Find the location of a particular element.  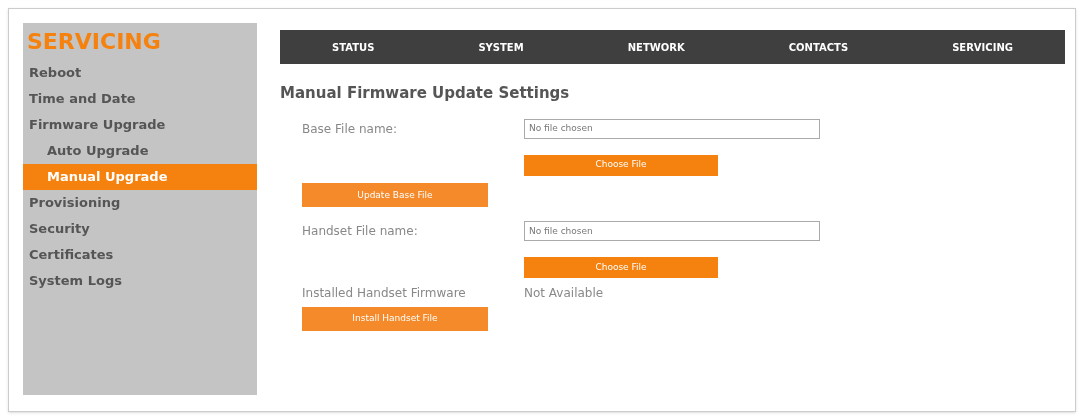

sidebar-item: Firmware Upgrade is located at coordinates (140, 125).